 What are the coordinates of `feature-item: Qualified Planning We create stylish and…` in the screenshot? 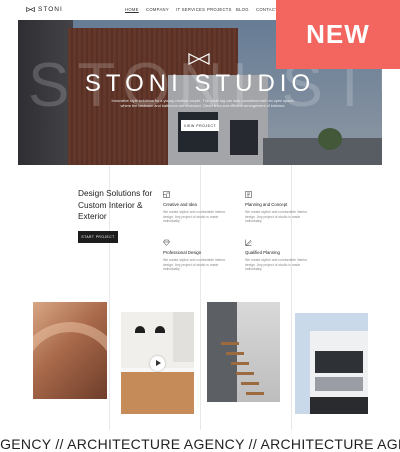 It's located at (280, 255).